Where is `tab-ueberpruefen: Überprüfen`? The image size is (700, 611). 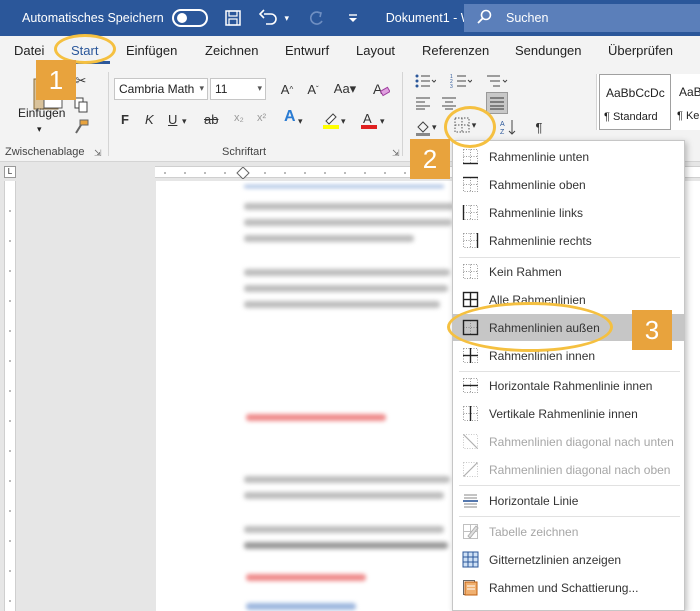
tab-ueberpruefen: Überprüfen is located at coordinates (640, 50).